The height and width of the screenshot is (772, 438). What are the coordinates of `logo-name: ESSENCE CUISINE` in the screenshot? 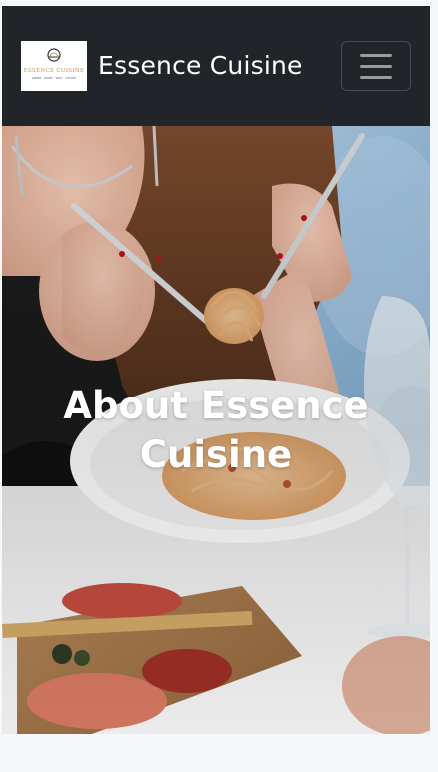 It's located at (54, 71).